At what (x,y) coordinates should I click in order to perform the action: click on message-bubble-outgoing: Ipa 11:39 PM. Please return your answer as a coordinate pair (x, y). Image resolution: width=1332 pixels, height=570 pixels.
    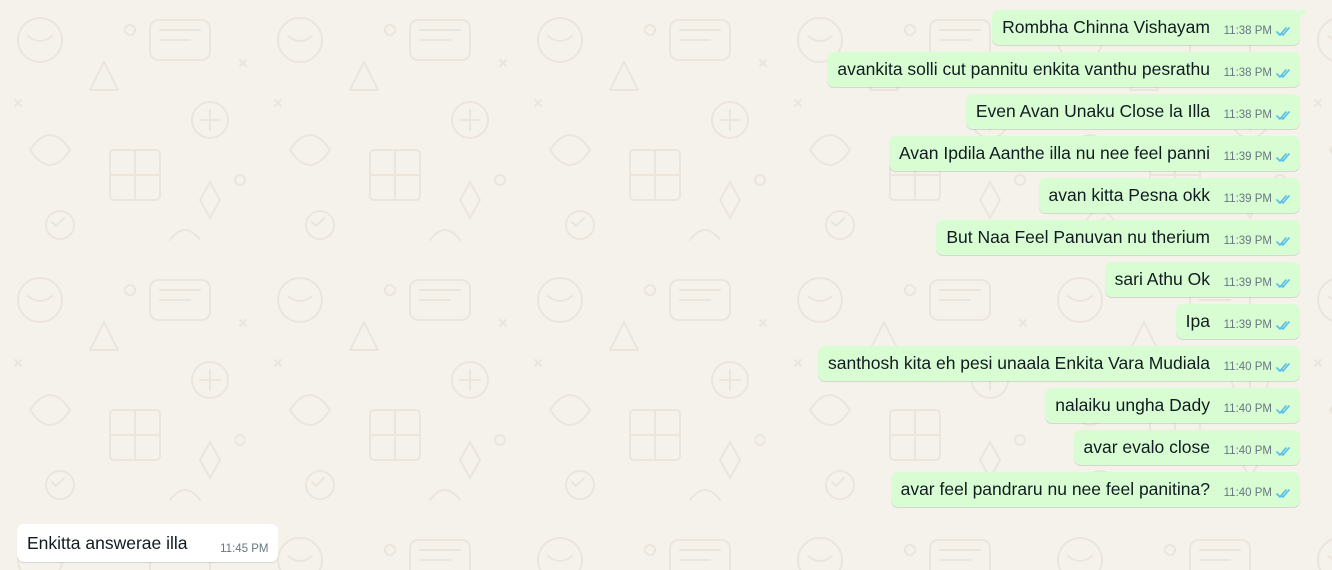
    Looking at the image, I should click on (1237, 321).